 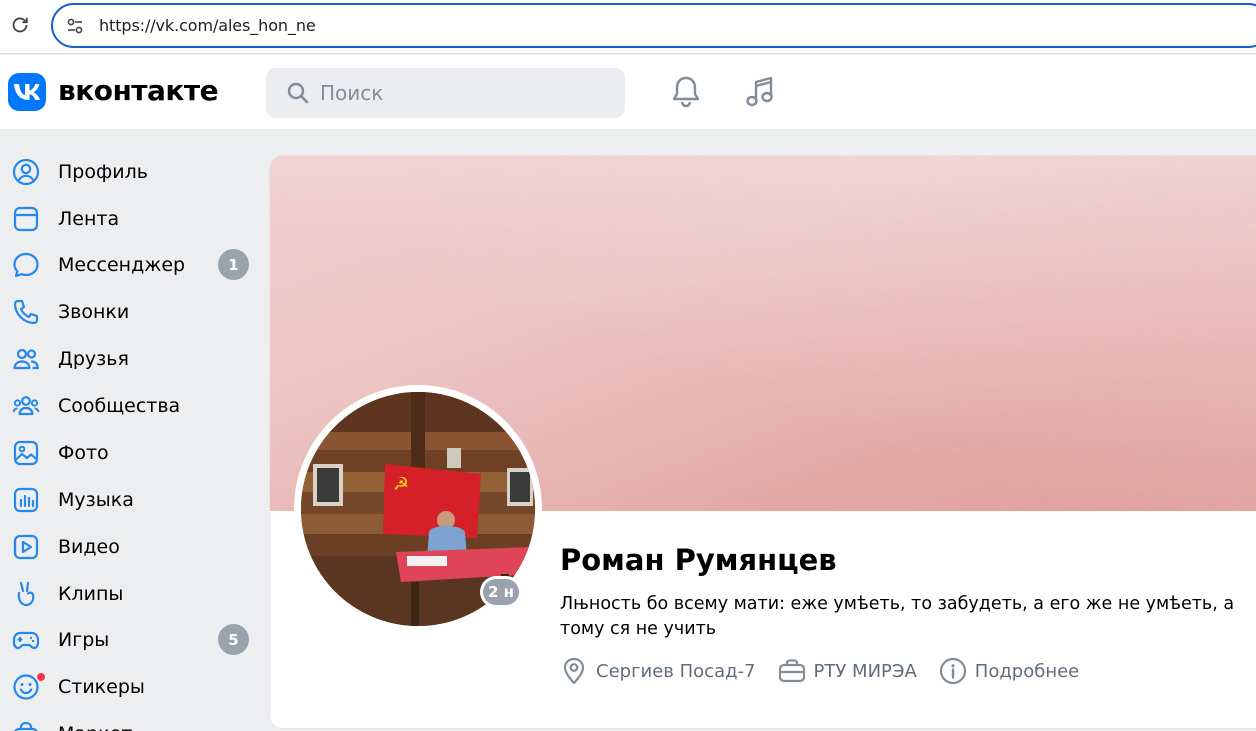 What do you see at coordinates (1027, 671) in the screenshot?
I see `more-link-text: Подробнее` at bounding box center [1027, 671].